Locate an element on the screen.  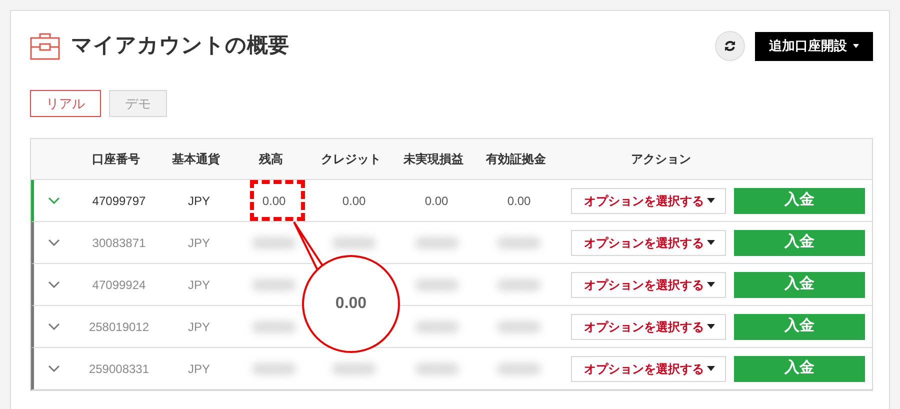
briefcase-icon is located at coordinates (45, 46).